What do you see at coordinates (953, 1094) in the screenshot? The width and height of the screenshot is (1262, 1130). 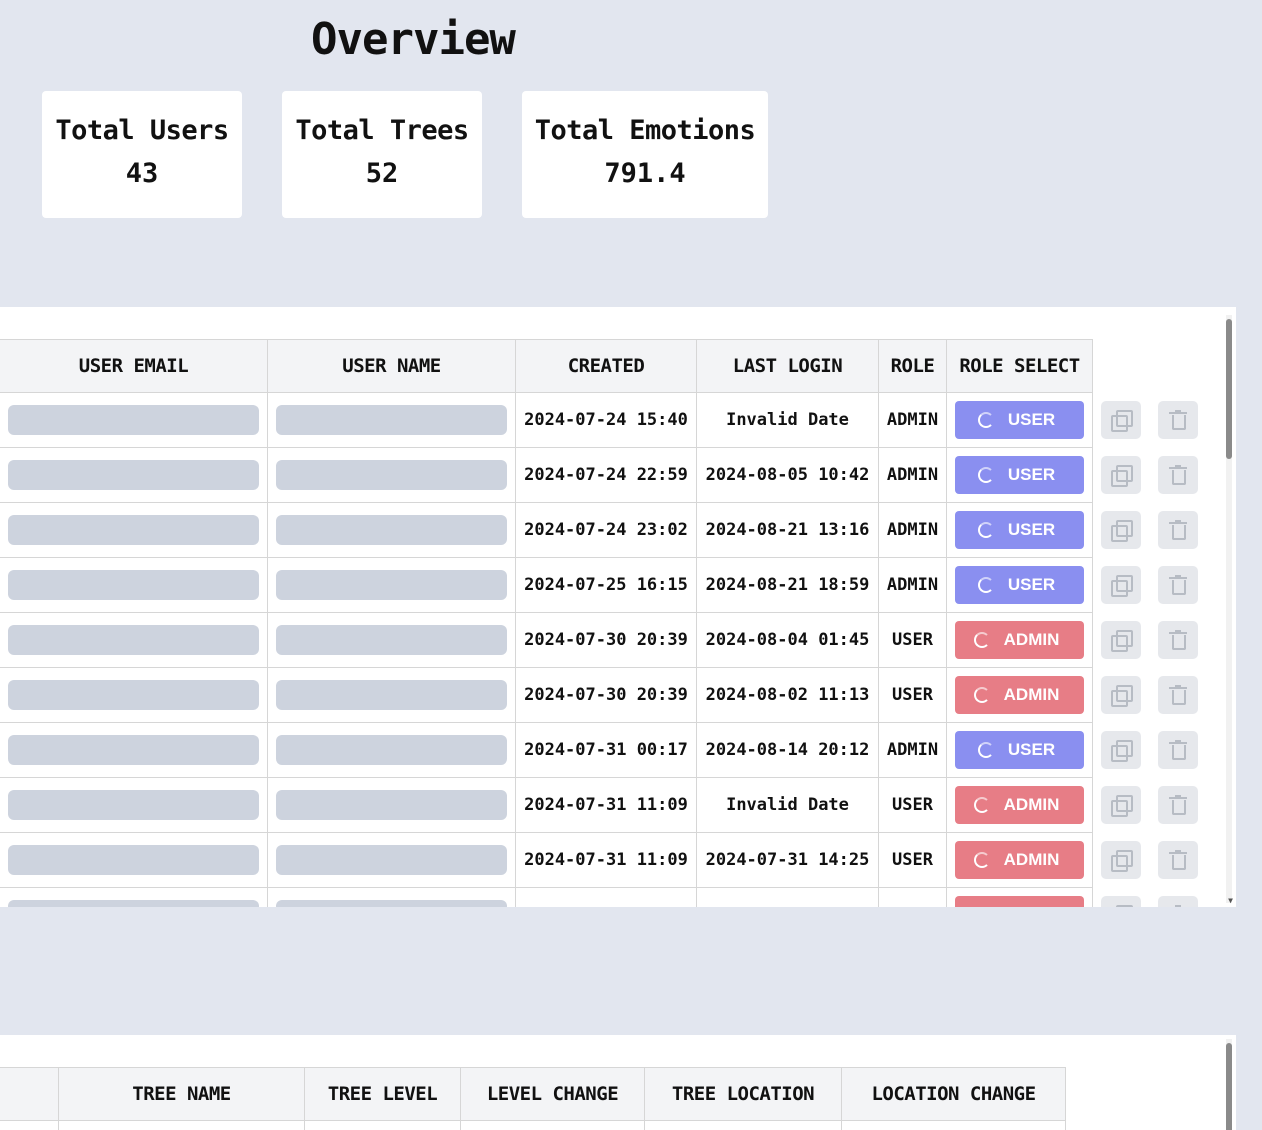 I see `column-location-change: LOCATION CHANGE` at bounding box center [953, 1094].